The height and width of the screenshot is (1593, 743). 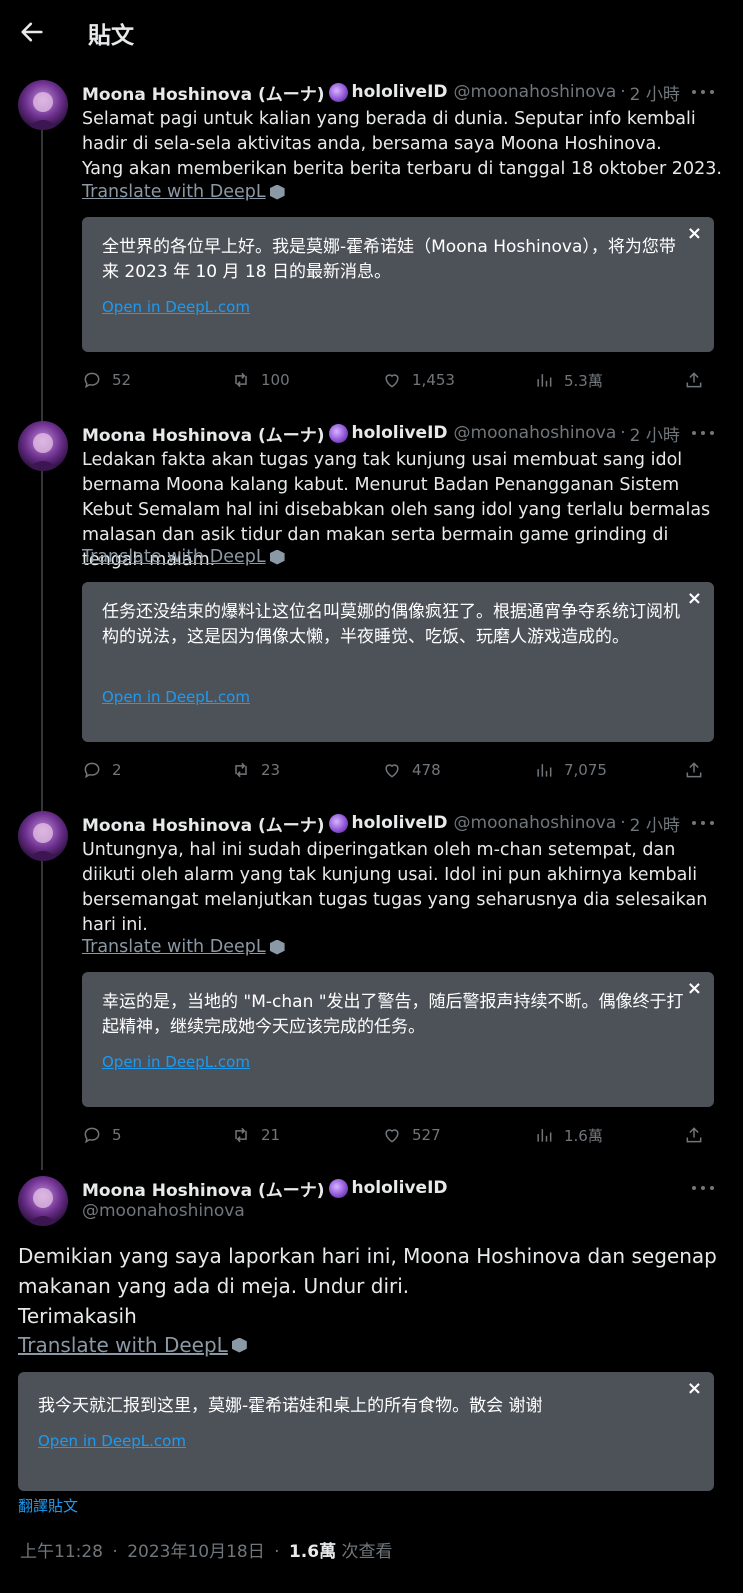 I want to click on thread-line, so click(x=42, y=650).